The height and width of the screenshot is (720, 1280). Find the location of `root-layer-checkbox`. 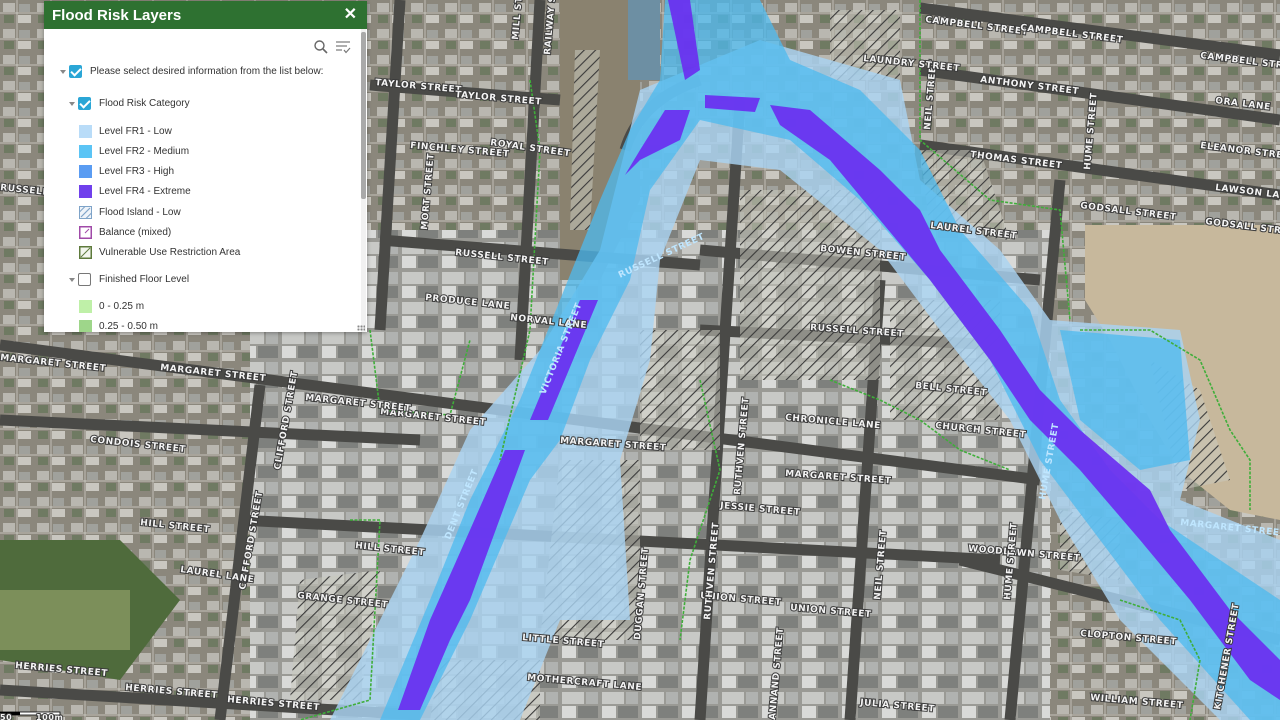

root-layer-checkbox is located at coordinates (75, 71).